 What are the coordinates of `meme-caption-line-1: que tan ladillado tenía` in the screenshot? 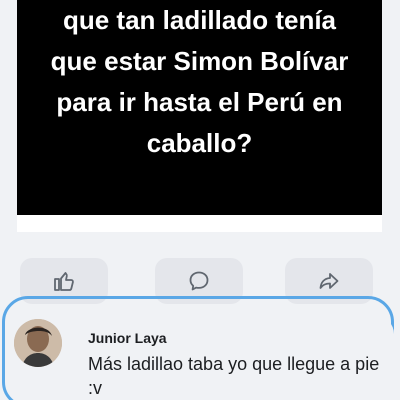 It's located at (199, 20).